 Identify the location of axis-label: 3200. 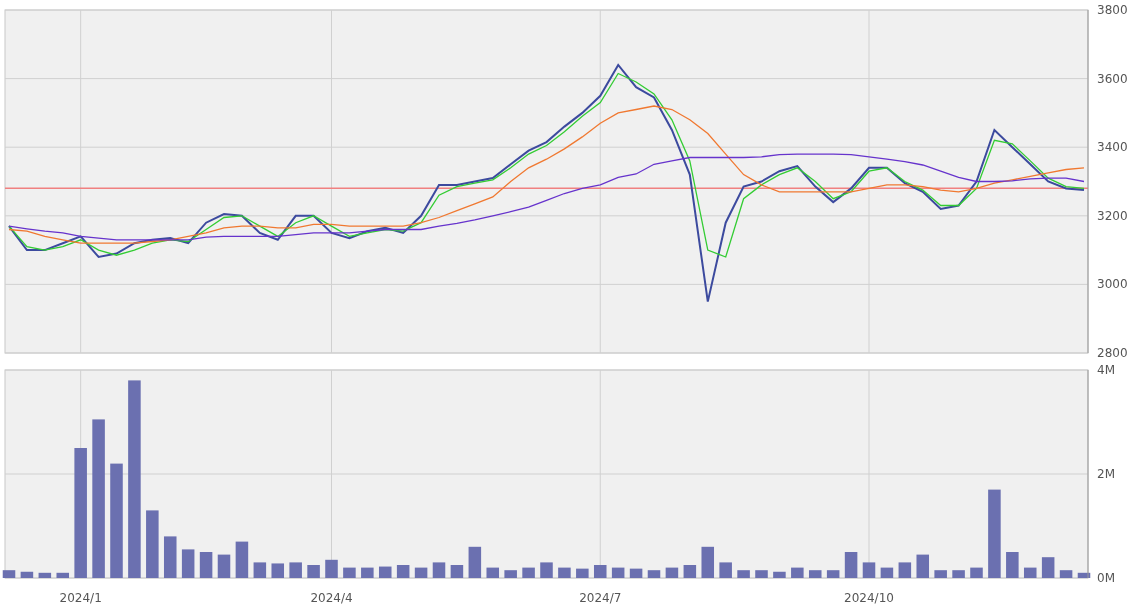
(1112, 215).